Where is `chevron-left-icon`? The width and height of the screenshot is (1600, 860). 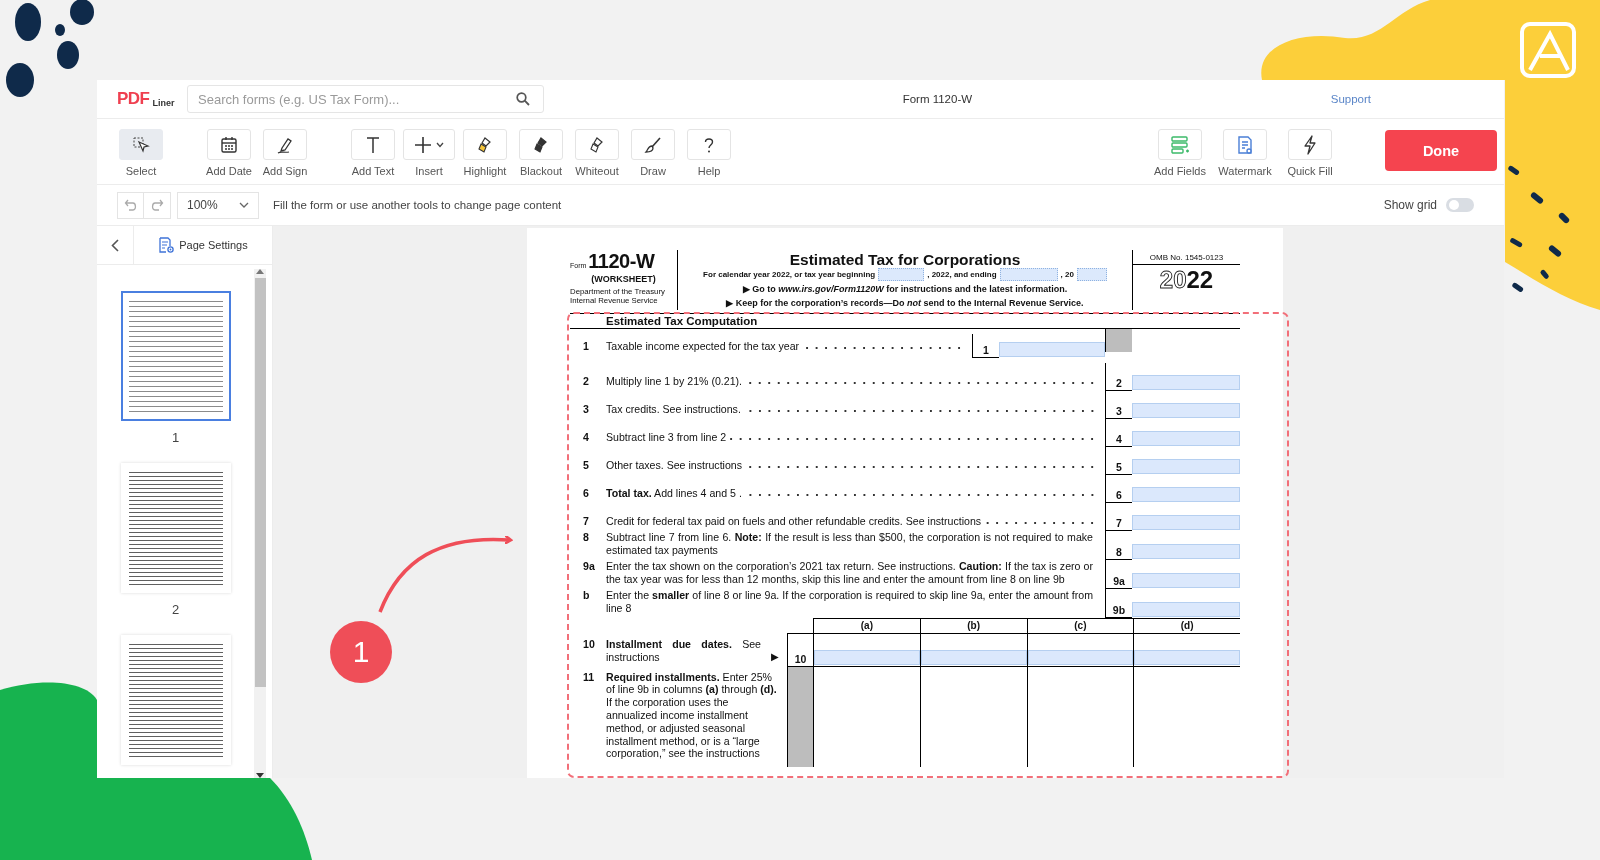
chevron-left-icon is located at coordinates (115, 245).